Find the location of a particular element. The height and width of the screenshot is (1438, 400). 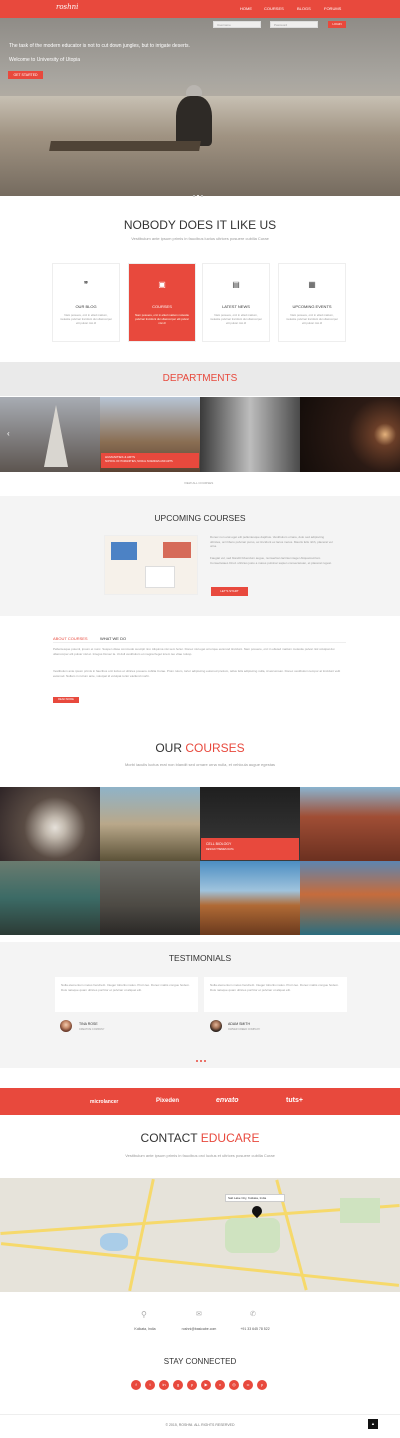

login-button: LOGIN is located at coordinates (337, 24).